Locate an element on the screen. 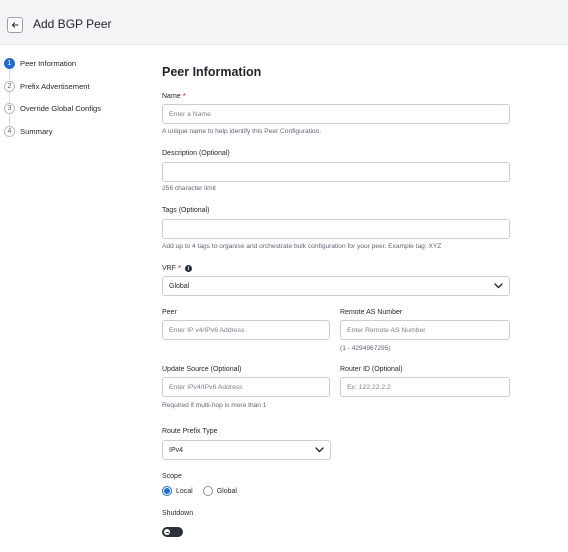  route-prefix-type-value: IPv4 is located at coordinates (176, 450).